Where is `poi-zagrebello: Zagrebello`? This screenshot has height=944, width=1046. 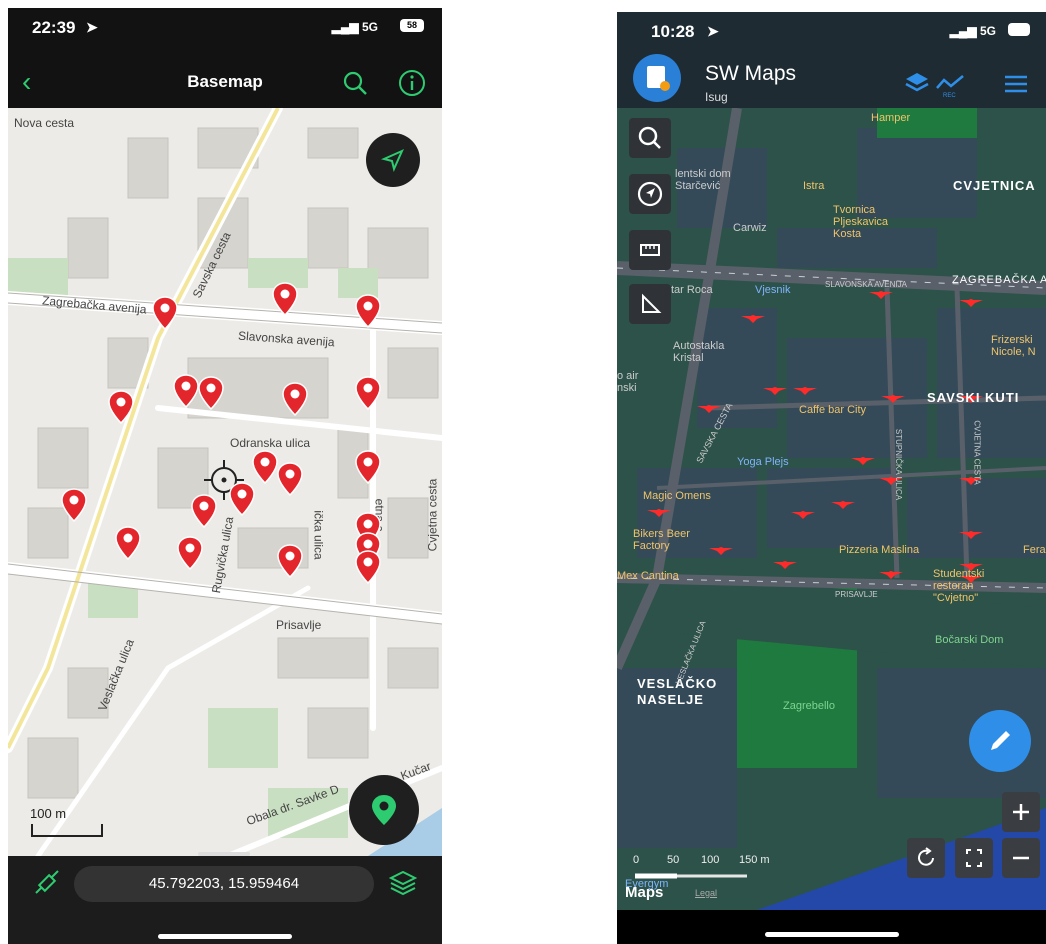
poi-zagrebello: Zagrebello is located at coordinates (809, 706).